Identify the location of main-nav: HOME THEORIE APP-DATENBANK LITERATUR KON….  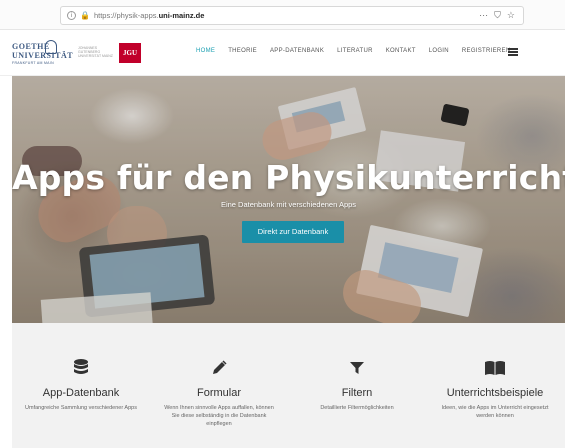
(353, 51).